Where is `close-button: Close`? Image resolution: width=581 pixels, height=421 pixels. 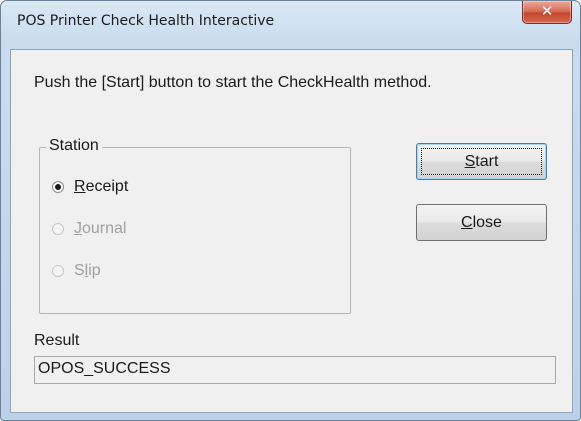 close-button: Close is located at coordinates (481, 222).